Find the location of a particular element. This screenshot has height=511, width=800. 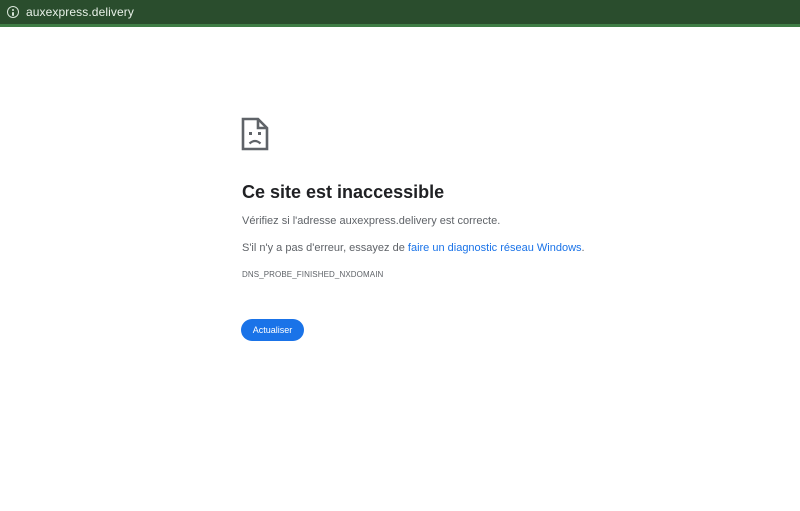

address-url: auxexpress.delivery is located at coordinates (80, 12).